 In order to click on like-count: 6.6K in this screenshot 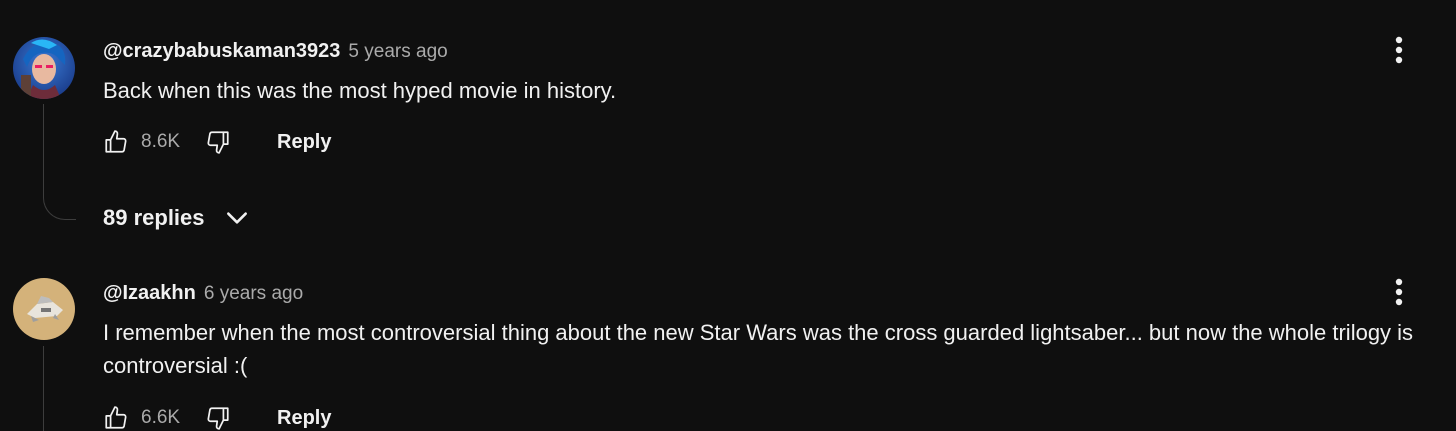, I will do `click(161, 417)`.